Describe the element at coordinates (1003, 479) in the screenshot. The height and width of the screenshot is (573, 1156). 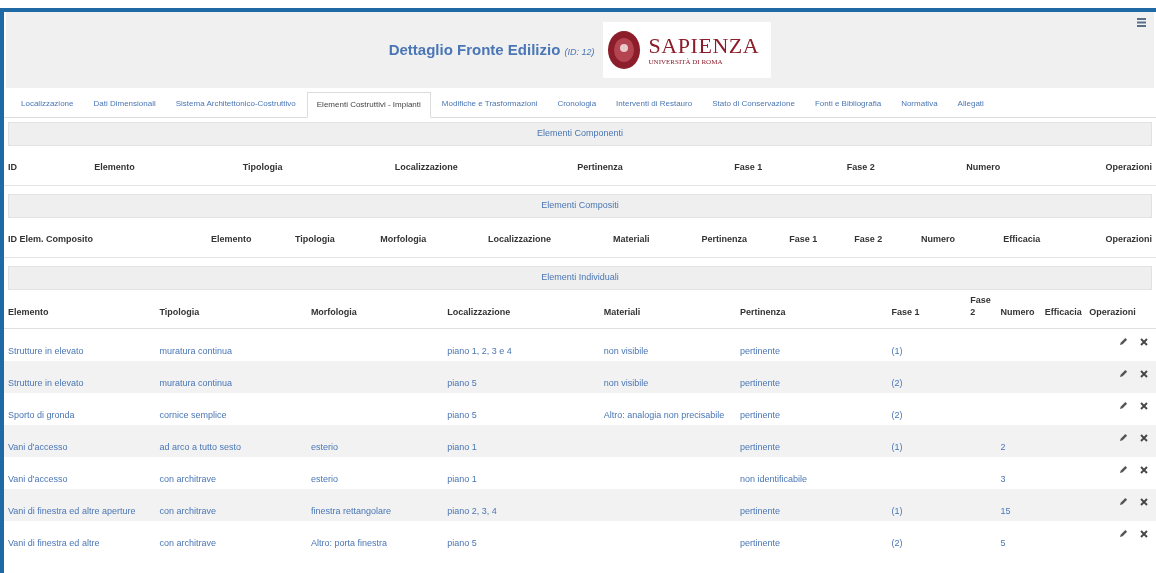
I see `cell-link: 3` at that location.